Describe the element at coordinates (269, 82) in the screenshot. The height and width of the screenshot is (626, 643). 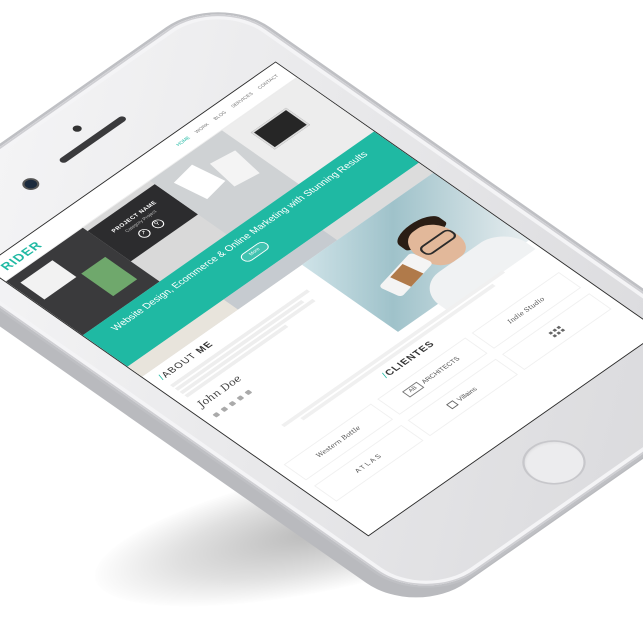
I see `nav-contact: CONTACT` at that location.